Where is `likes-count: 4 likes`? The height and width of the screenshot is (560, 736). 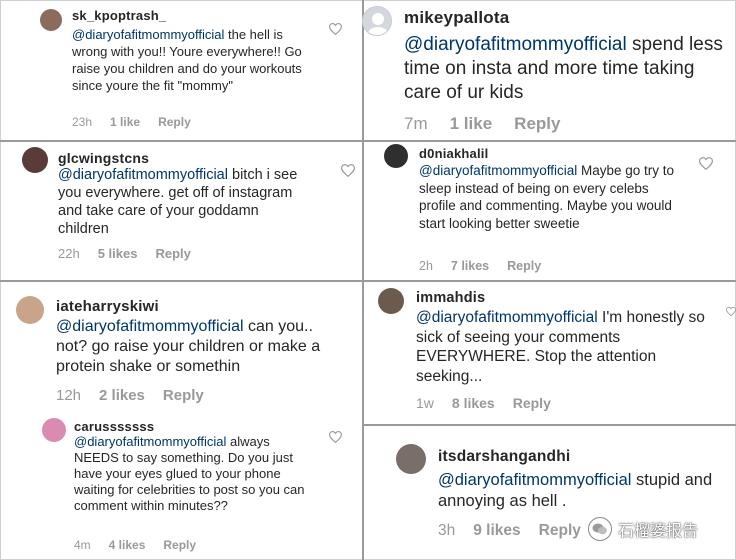
likes-count: 4 likes is located at coordinates (127, 545).